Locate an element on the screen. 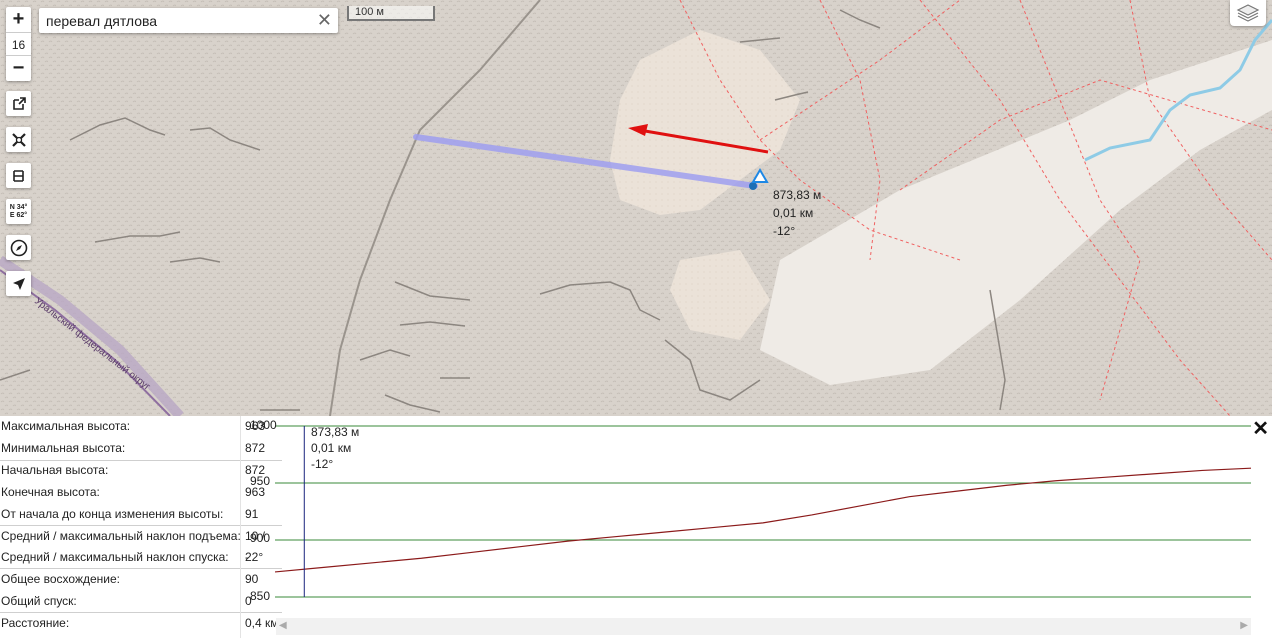 Image resolution: width=1272 pixels, height=638 pixels. stat-value: 90 is located at coordinates (252, 579).